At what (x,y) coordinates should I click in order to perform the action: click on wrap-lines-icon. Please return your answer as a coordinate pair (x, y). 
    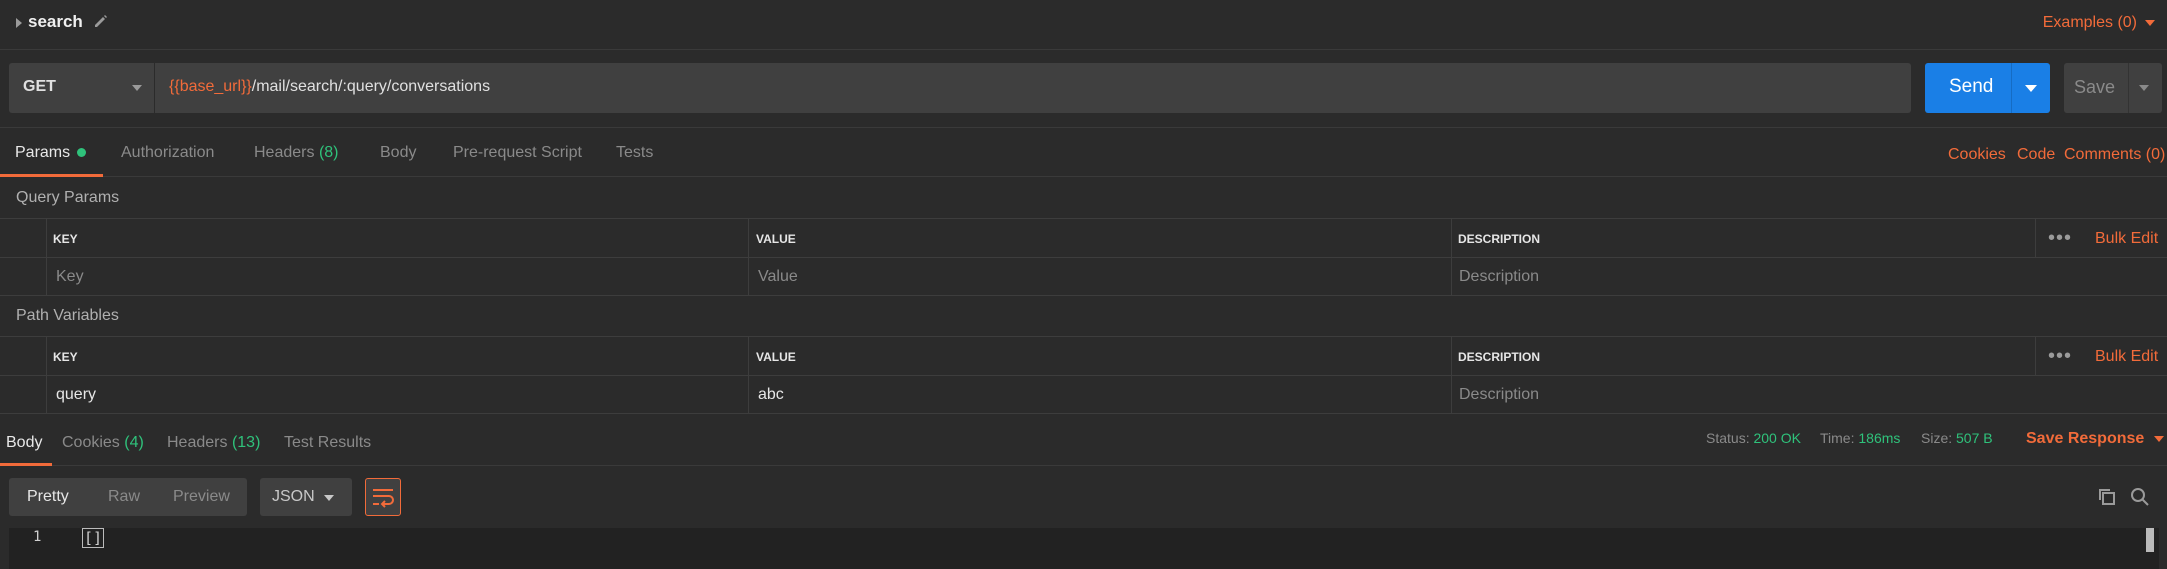
    Looking at the image, I should click on (383, 498).